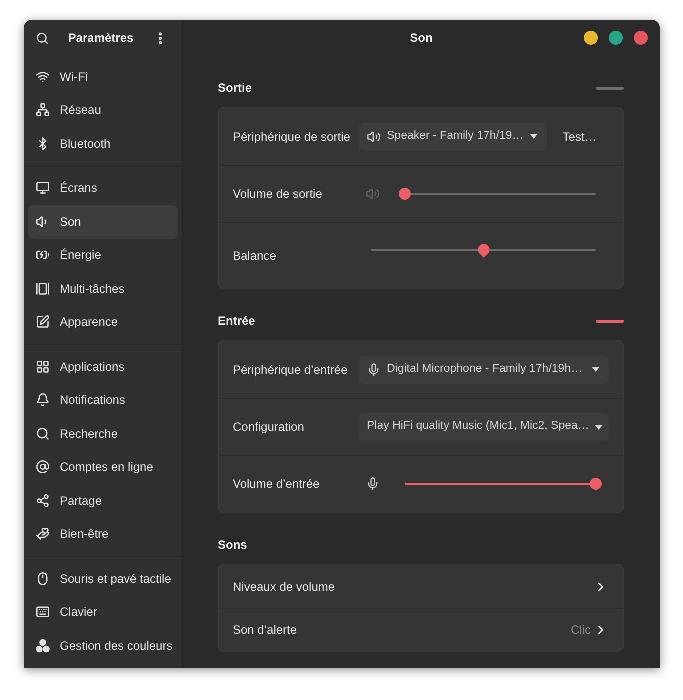 The width and height of the screenshot is (683, 700). What do you see at coordinates (641, 38) in the screenshot?
I see `close-button-icon` at bounding box center [641, 38].